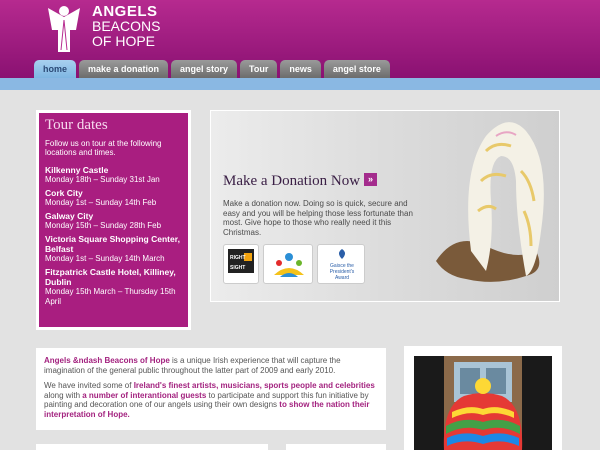  Describe the element at coordinates (110, 296) in the screenshot. I see `tour-date: Monday 15th March – Thursday 15th April` at that location.